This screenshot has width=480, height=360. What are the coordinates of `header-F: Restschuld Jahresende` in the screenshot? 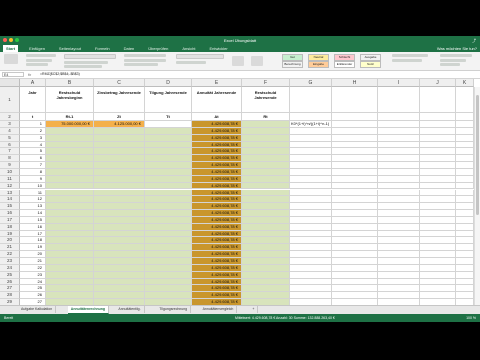 It's located at (266, 100).